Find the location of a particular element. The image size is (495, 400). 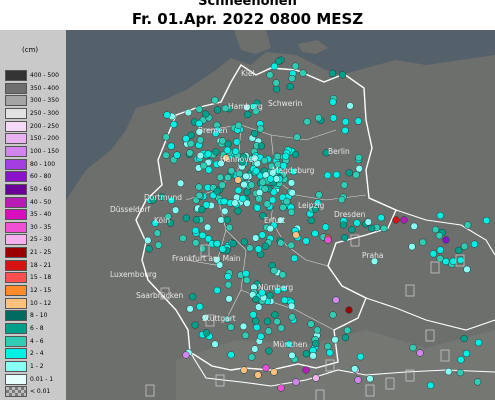

city-saarbruecken: Saarbrücken is located at coordinates (159, 295).